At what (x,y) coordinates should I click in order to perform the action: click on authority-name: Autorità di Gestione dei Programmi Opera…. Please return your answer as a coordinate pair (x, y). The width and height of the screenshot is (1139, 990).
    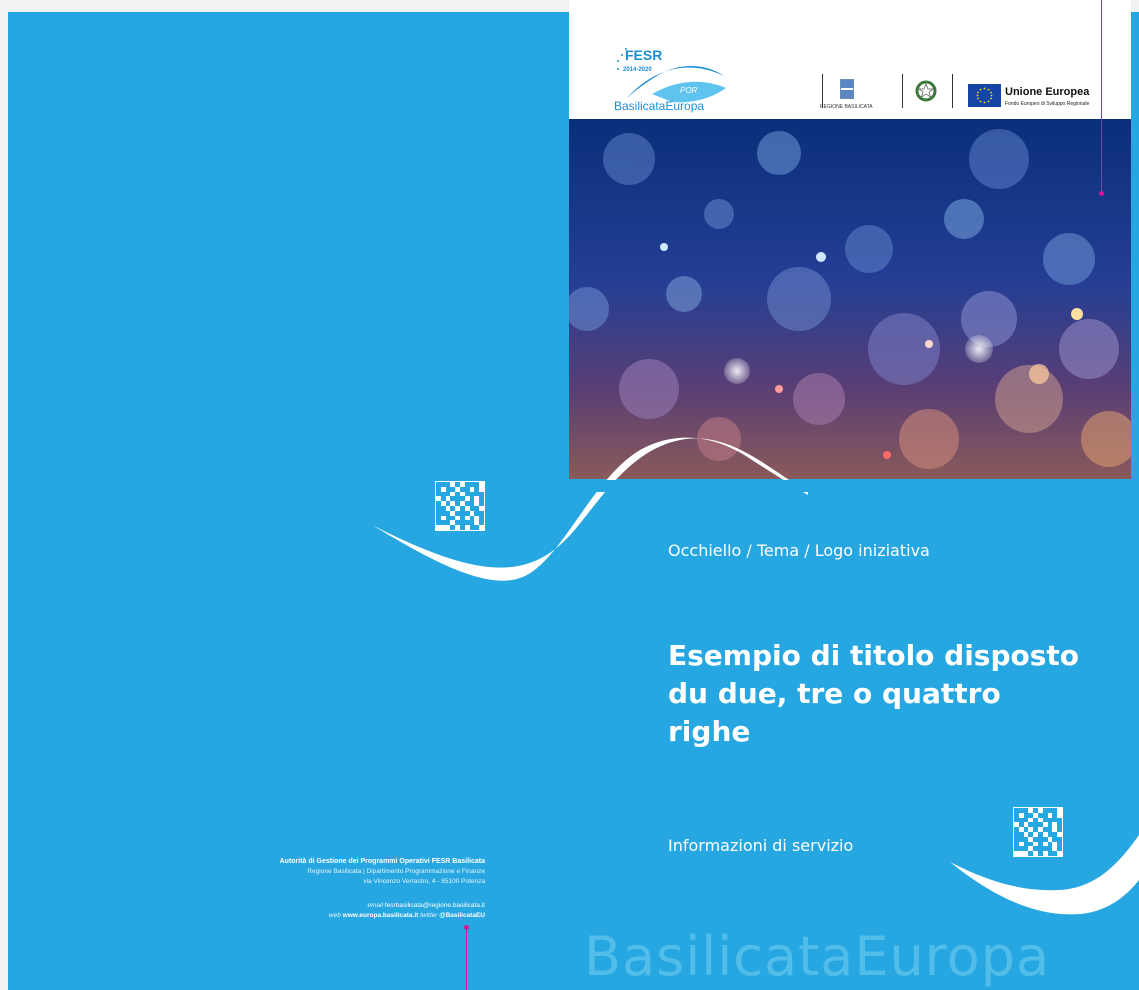
    Looking at the image, I should click on (382, 861).